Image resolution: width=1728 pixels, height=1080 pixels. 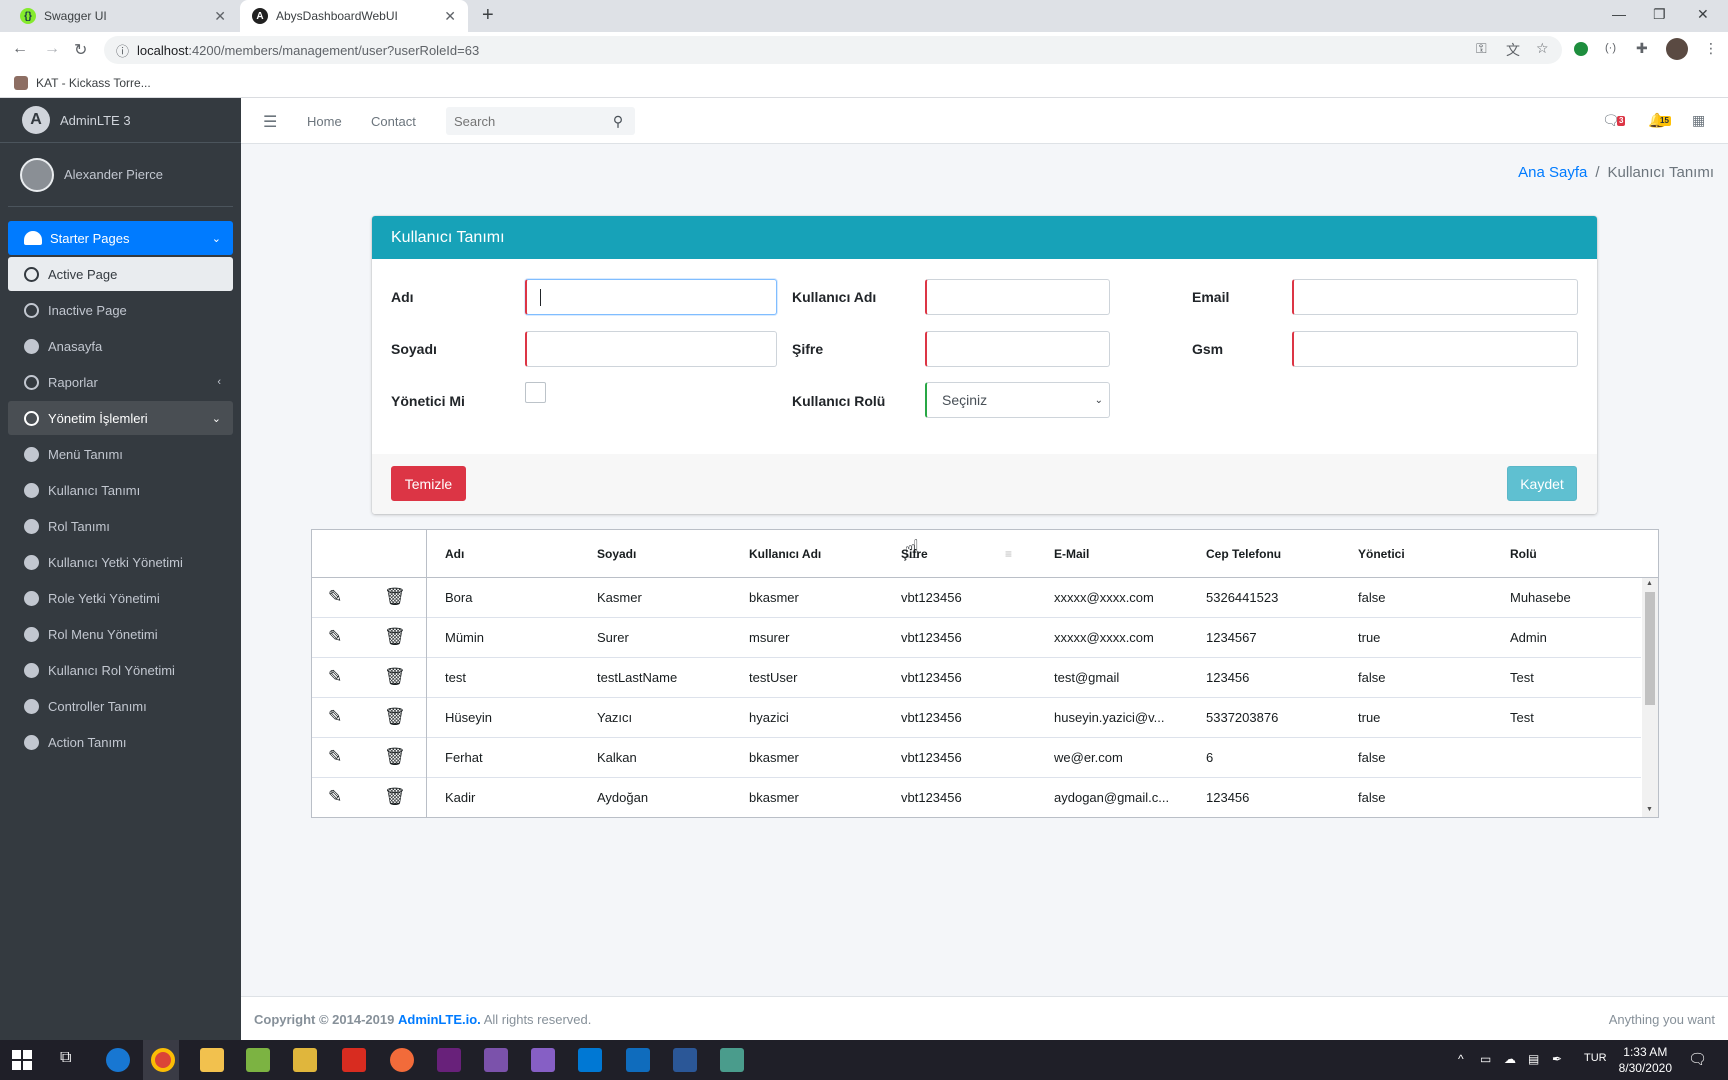 I want to click on vertical-scrollbar: ▲ ▼, so click(x=1650, y=697).